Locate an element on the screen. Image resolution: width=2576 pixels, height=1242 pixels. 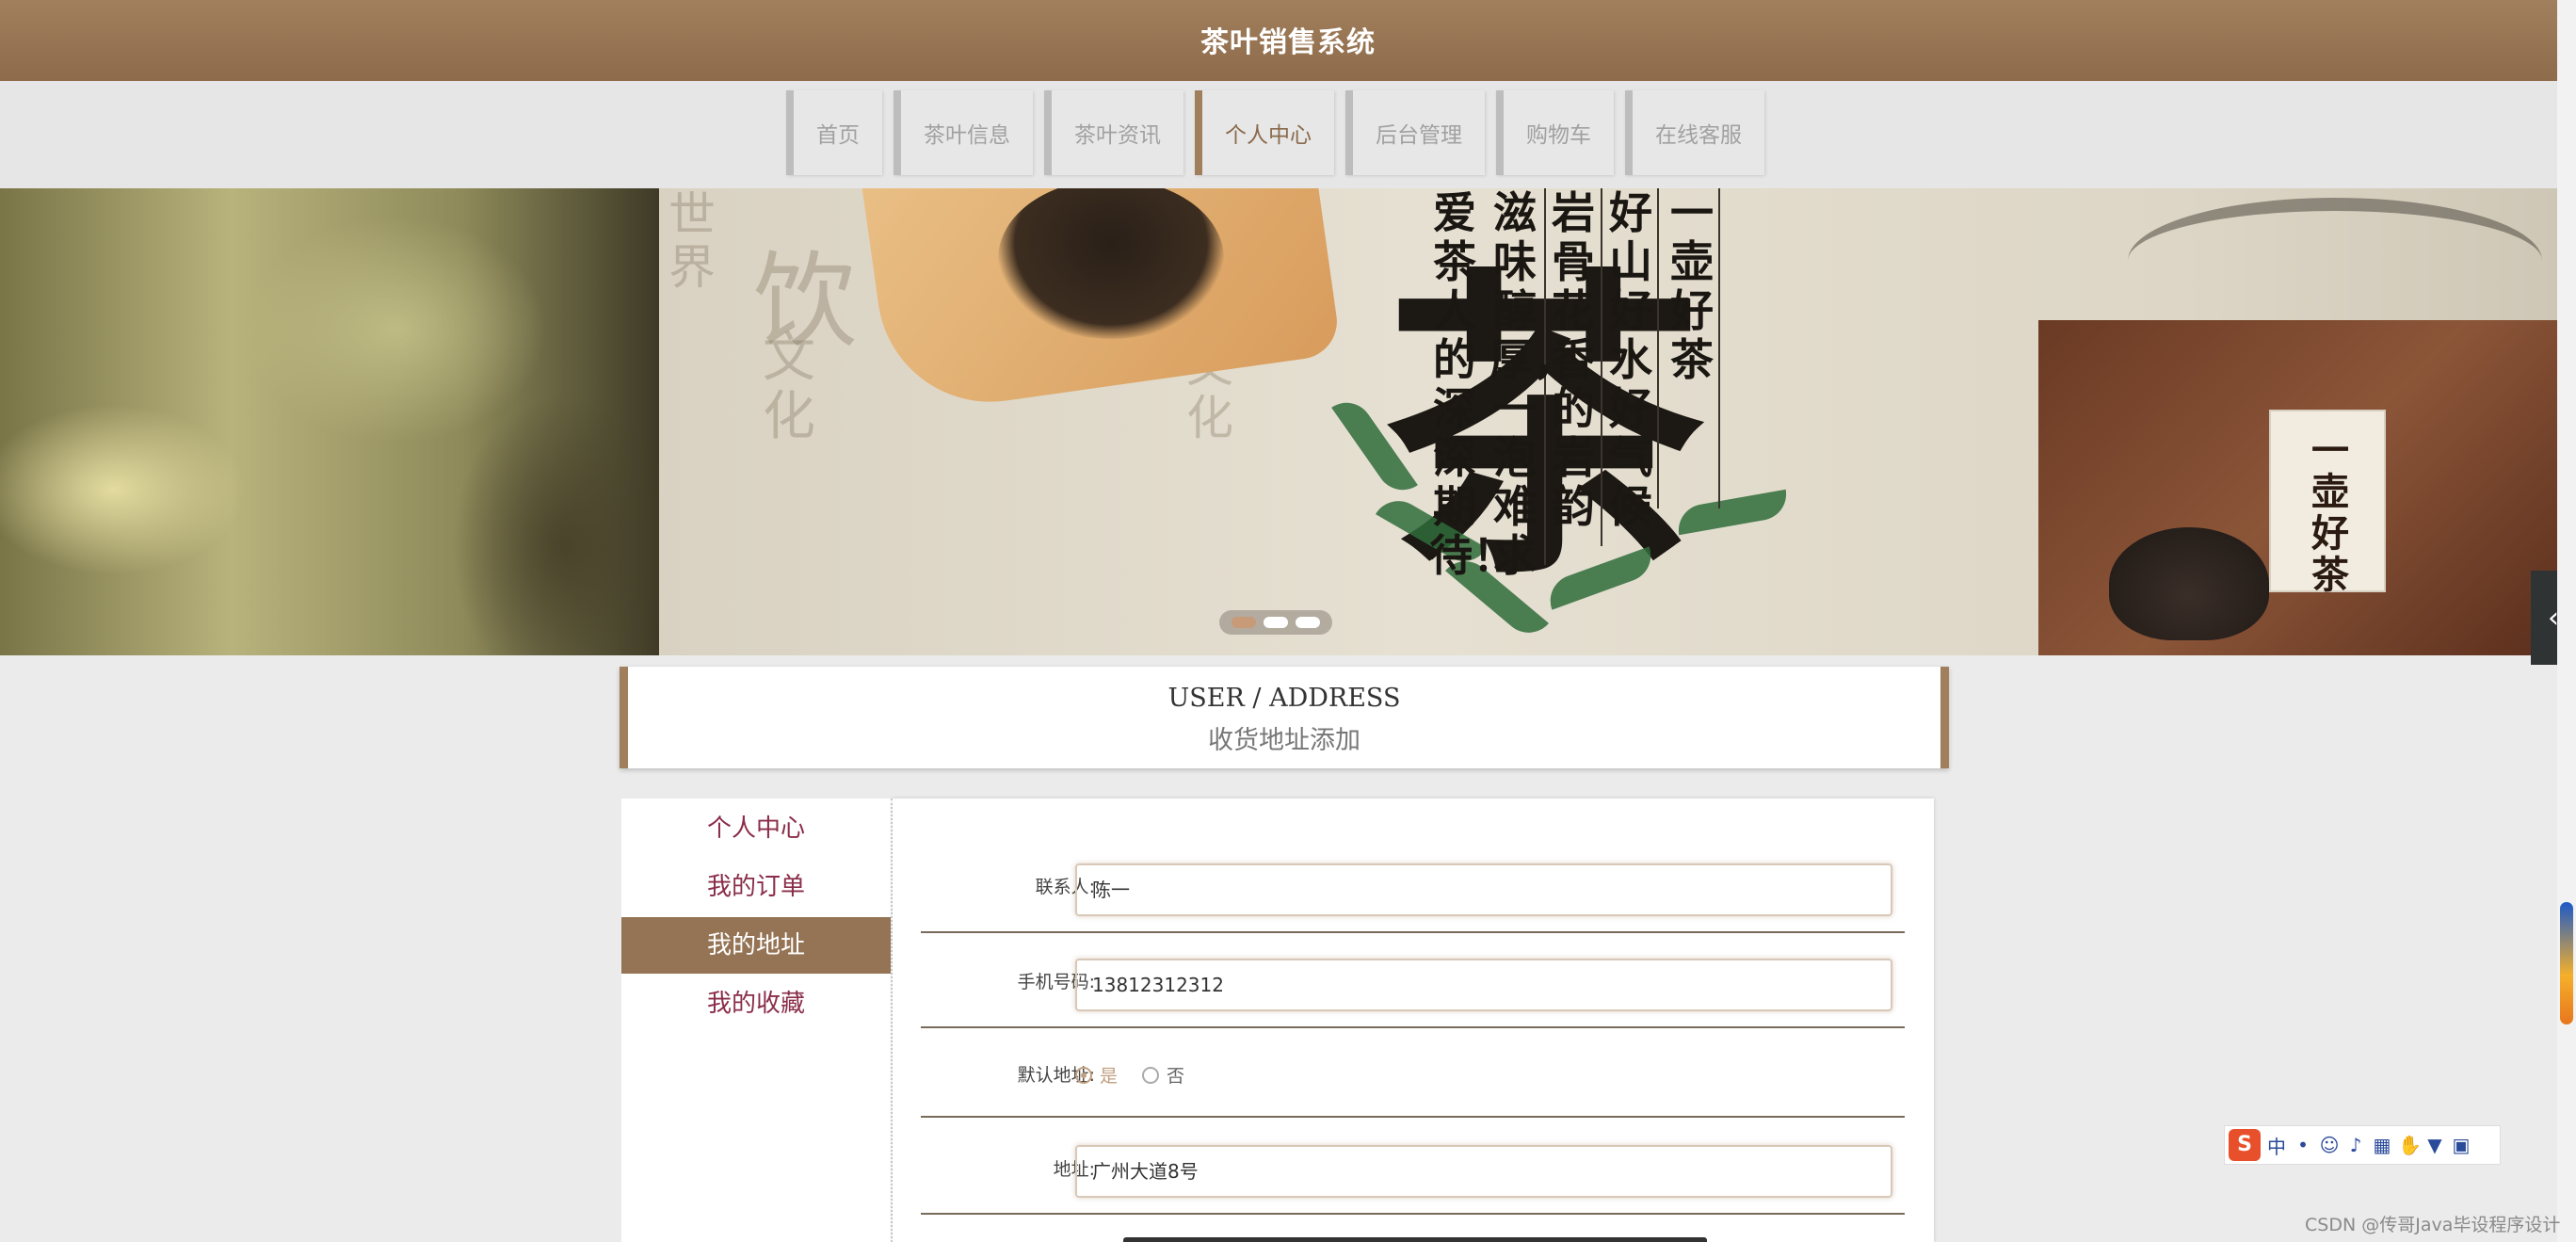
app-header: 茶叶销售系统 is located at coordinates (1288, 40).